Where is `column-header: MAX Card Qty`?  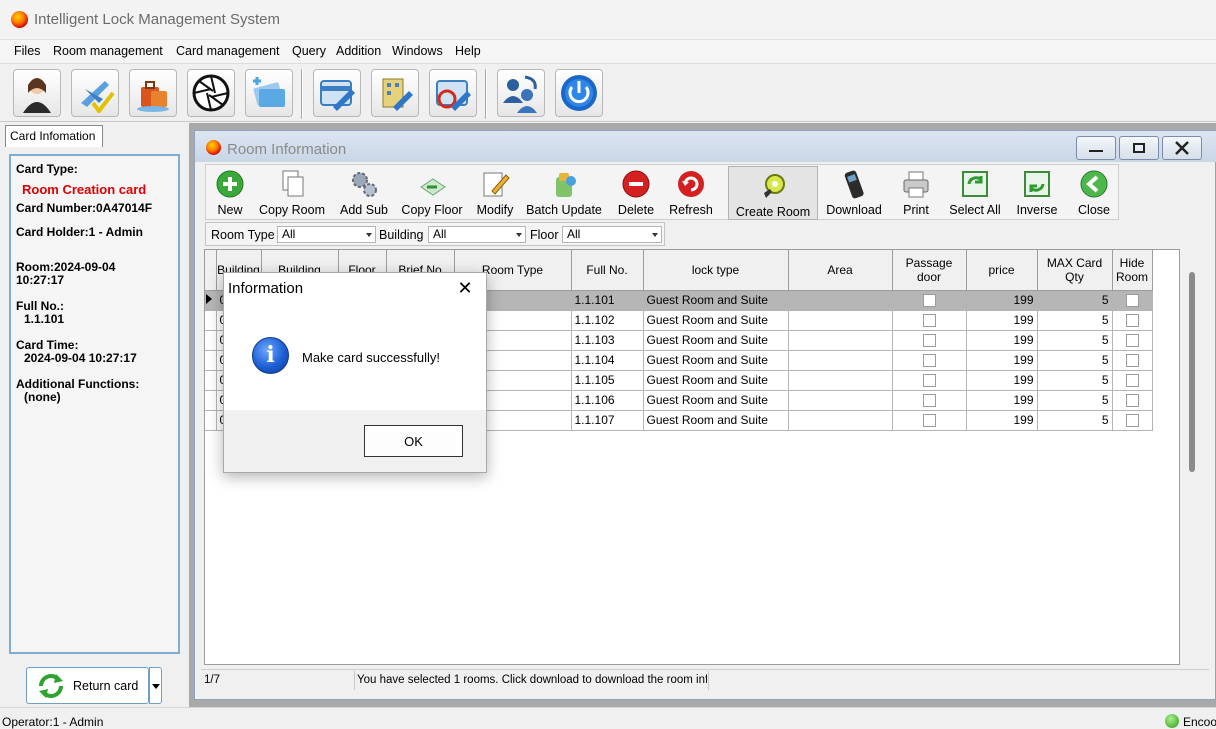
column-header: MAX Card Qty is located at coordinates (1075, 270).